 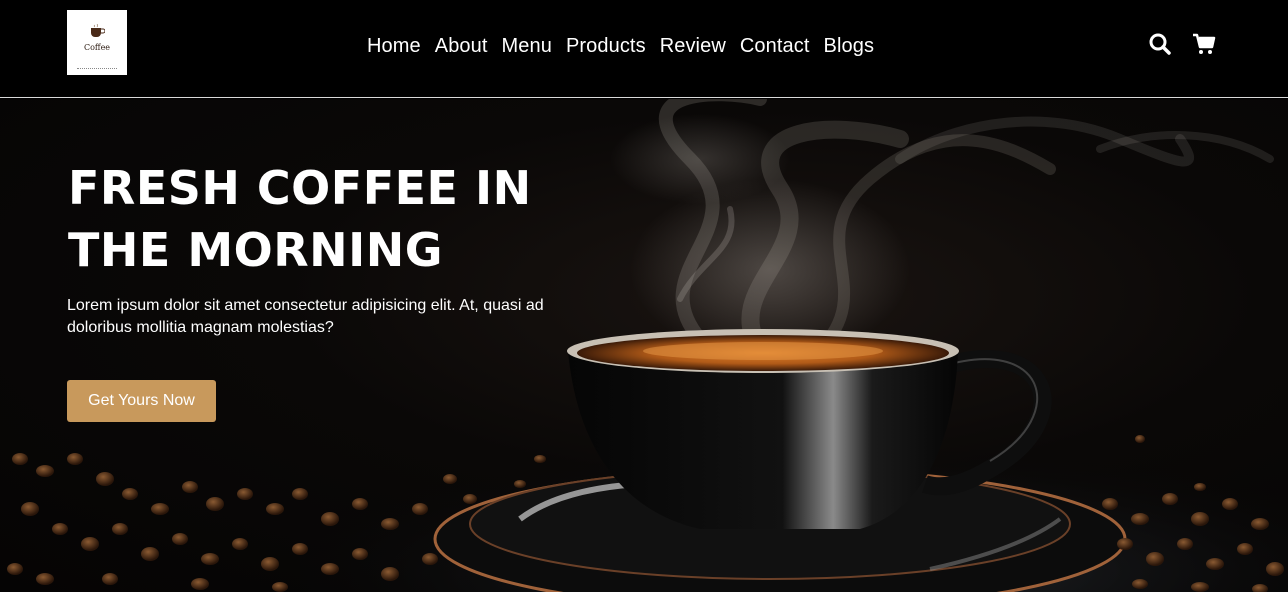 I want to click on search-button, so click(x=1160, y=44).